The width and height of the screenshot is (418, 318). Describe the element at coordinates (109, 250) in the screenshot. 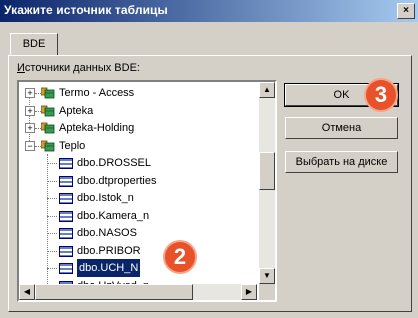

I see `tree-table-label: dbo.PRIBOR` at that location.